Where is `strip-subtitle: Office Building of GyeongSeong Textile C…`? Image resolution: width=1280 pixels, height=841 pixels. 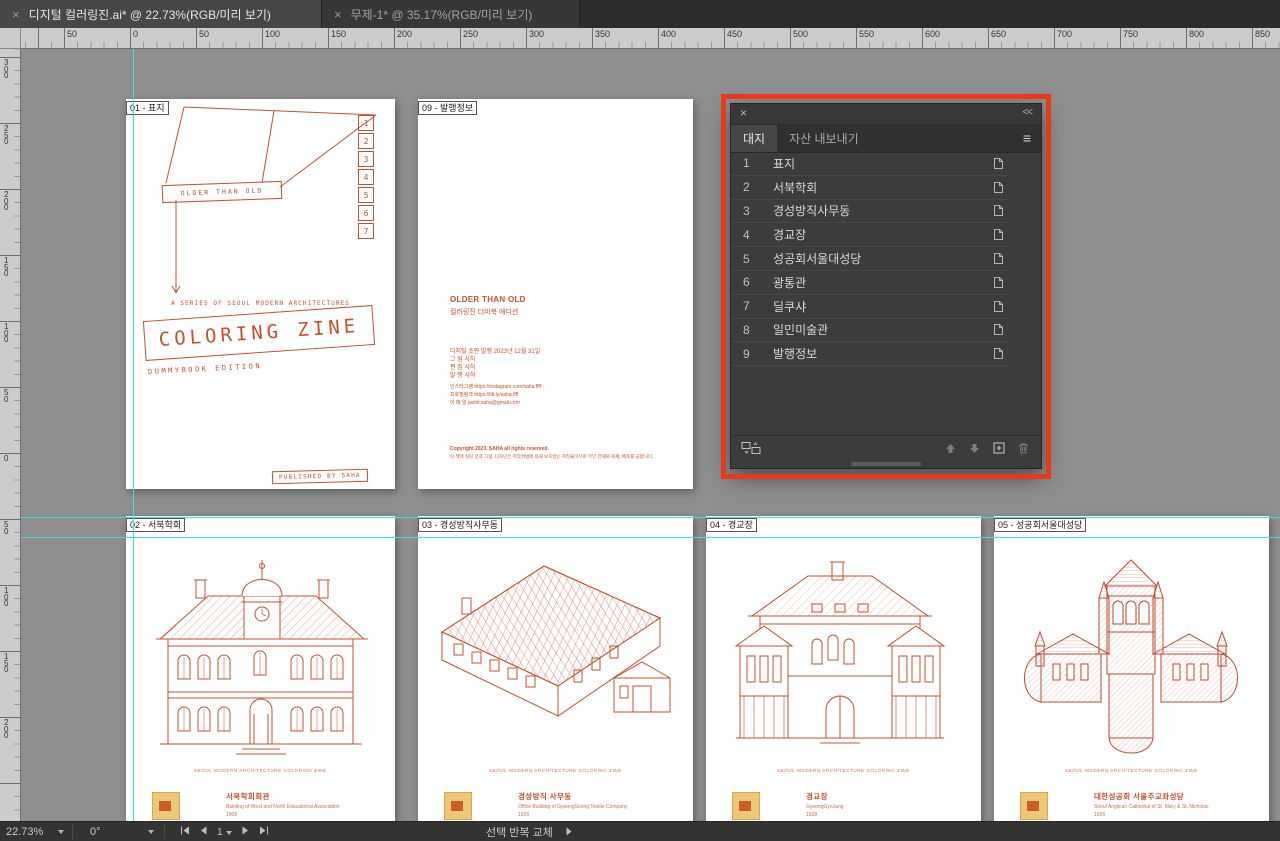
strip-subtitle: Office Building of GyeongSeong Textile C… is located at coordinates (573, 806).